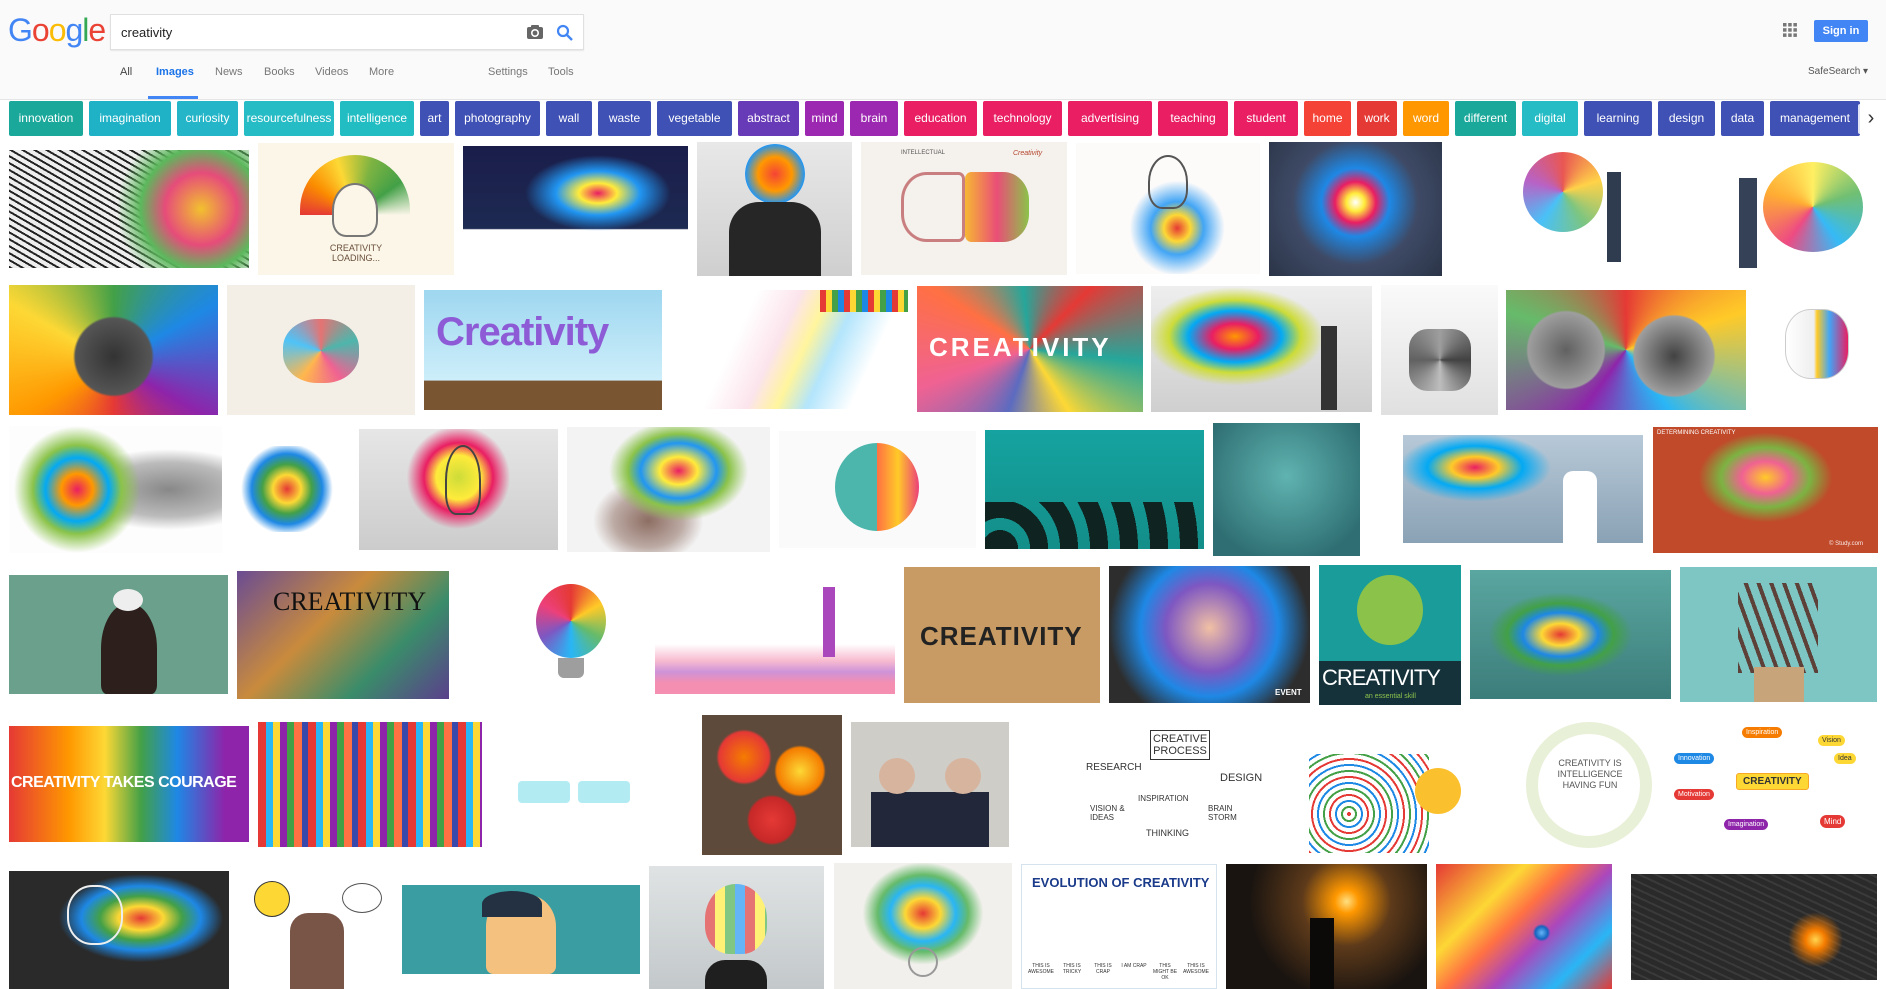 The width and height of the screenshot is (1886, 989). I want to click on chip-data: data, so click(1742, 118).